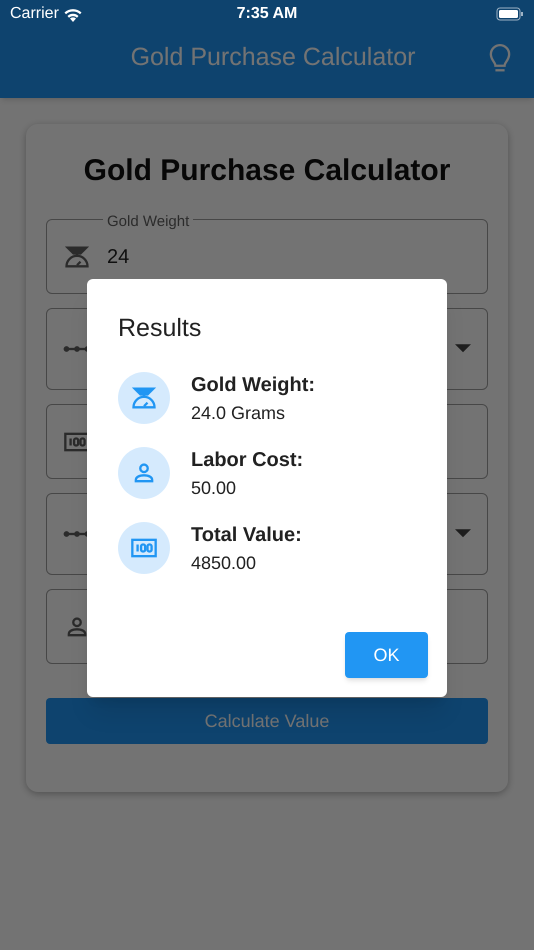 This screenshot has height=950, width=534. What do you see at coordinates (247, 460) in the screenshot?
I see `result-label: Labor Cost:` at bounding box center [247, 460].